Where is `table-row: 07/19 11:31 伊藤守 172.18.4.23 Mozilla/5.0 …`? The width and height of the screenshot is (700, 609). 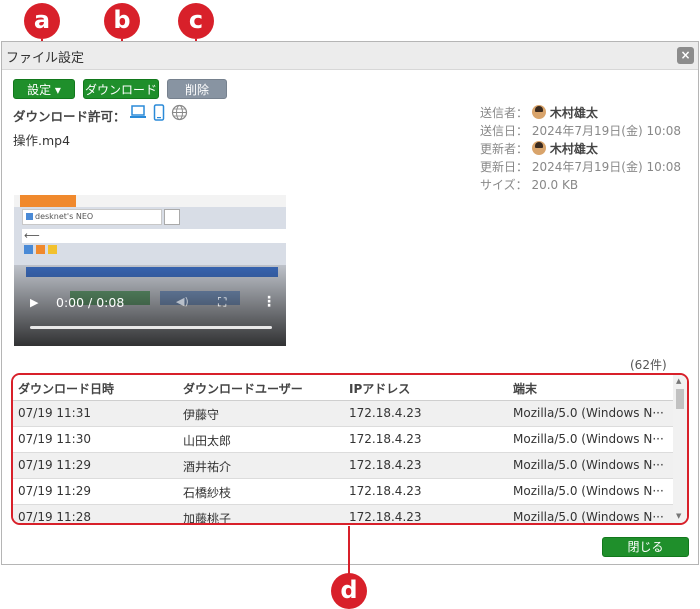 table-row: 07/19 11:31 伊藤守 172.18.4.23 Mozilla/5.0 … is located at coordinates (343, 414).